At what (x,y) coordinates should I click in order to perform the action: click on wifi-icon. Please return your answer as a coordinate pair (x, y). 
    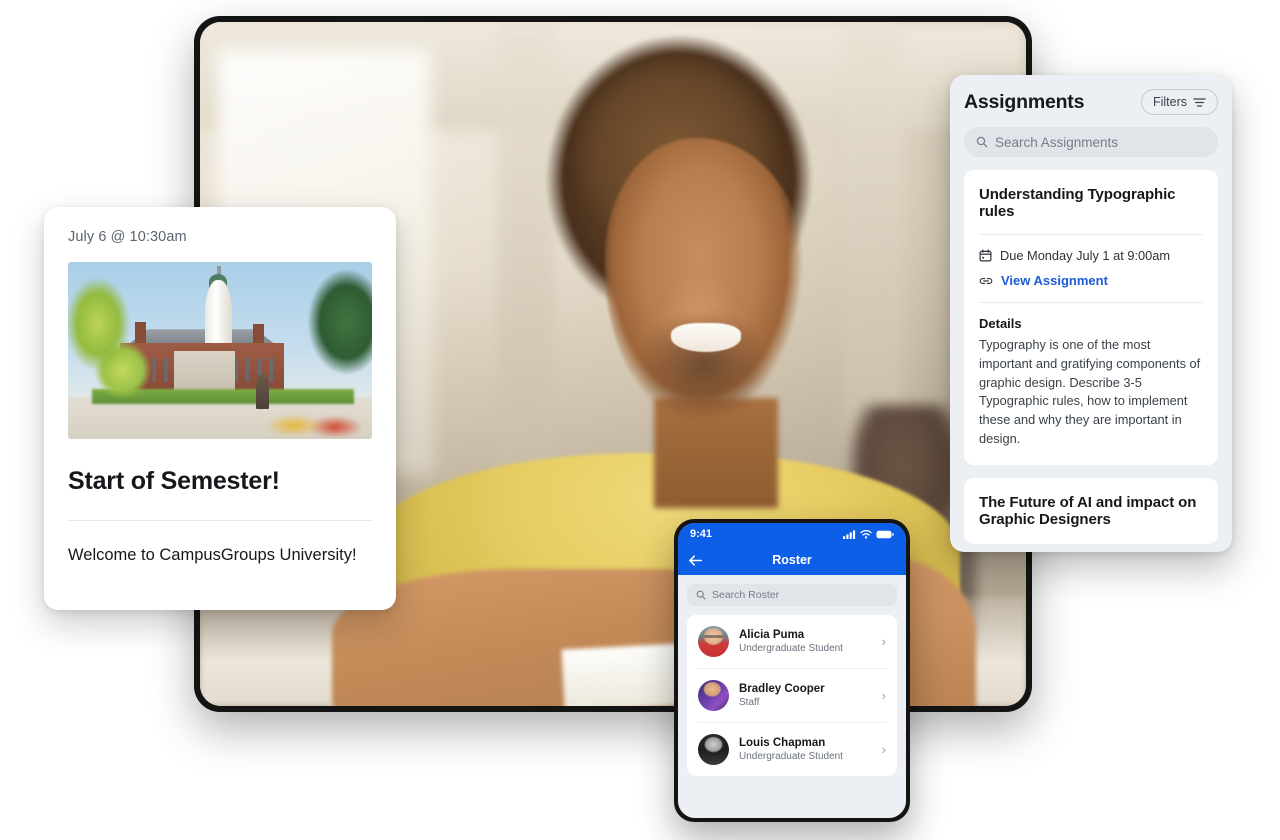
    Looking at the image, I should click on (866, 533).